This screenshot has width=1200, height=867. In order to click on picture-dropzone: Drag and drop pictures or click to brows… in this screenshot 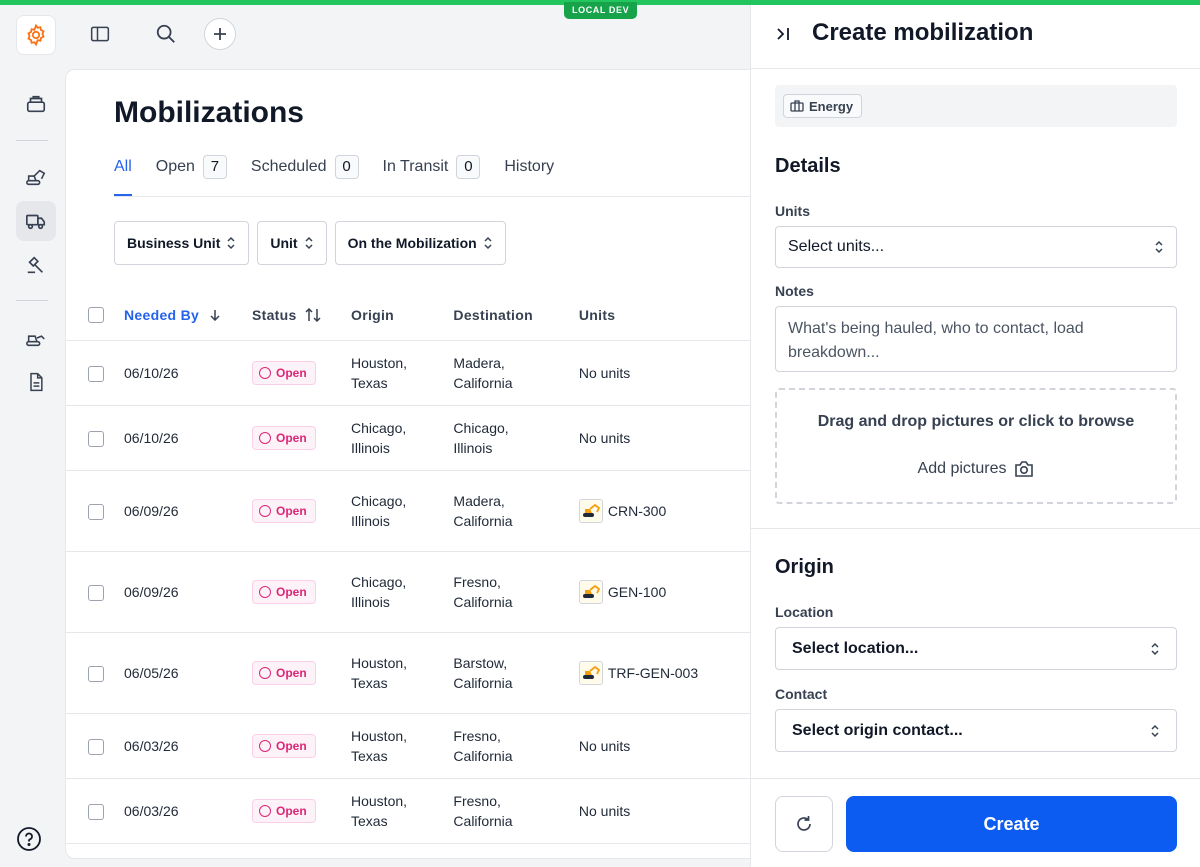, I will do `click(976, 446)`.